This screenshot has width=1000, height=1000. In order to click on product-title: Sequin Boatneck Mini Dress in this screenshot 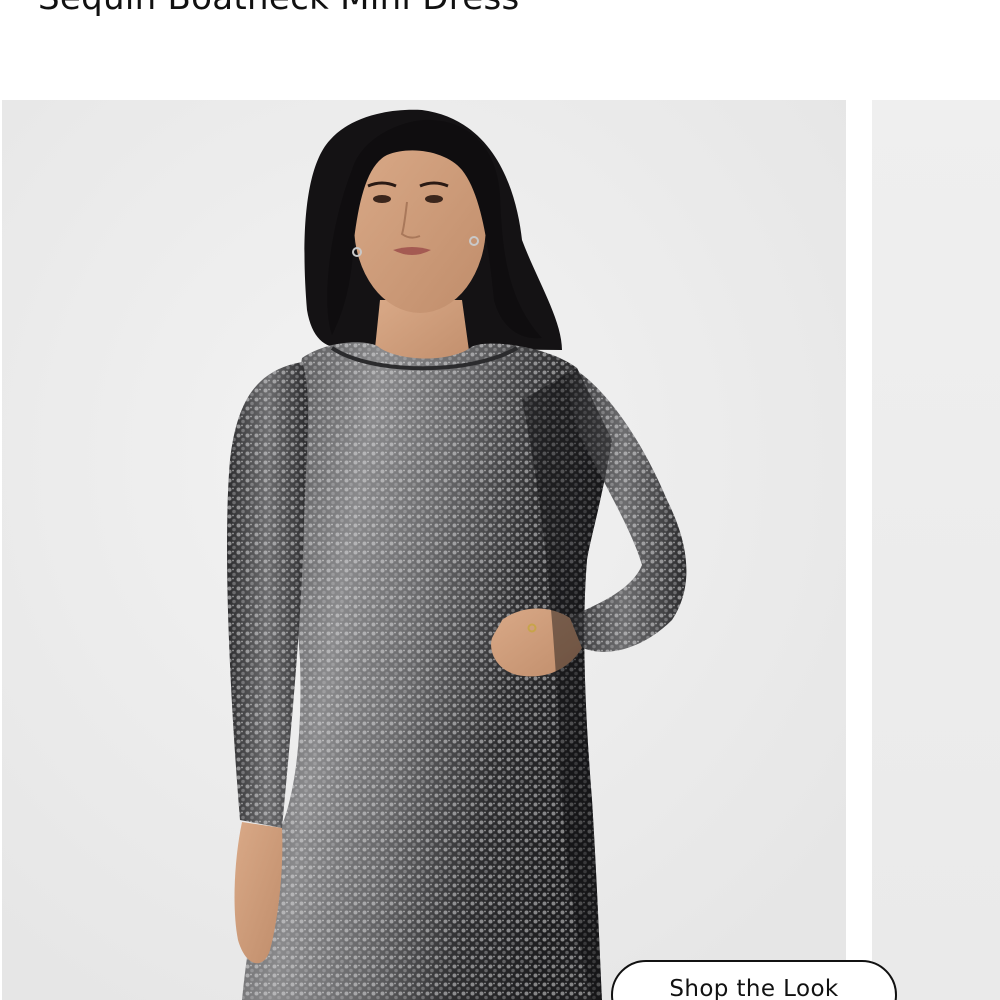, I will do `click(279, 9)`.